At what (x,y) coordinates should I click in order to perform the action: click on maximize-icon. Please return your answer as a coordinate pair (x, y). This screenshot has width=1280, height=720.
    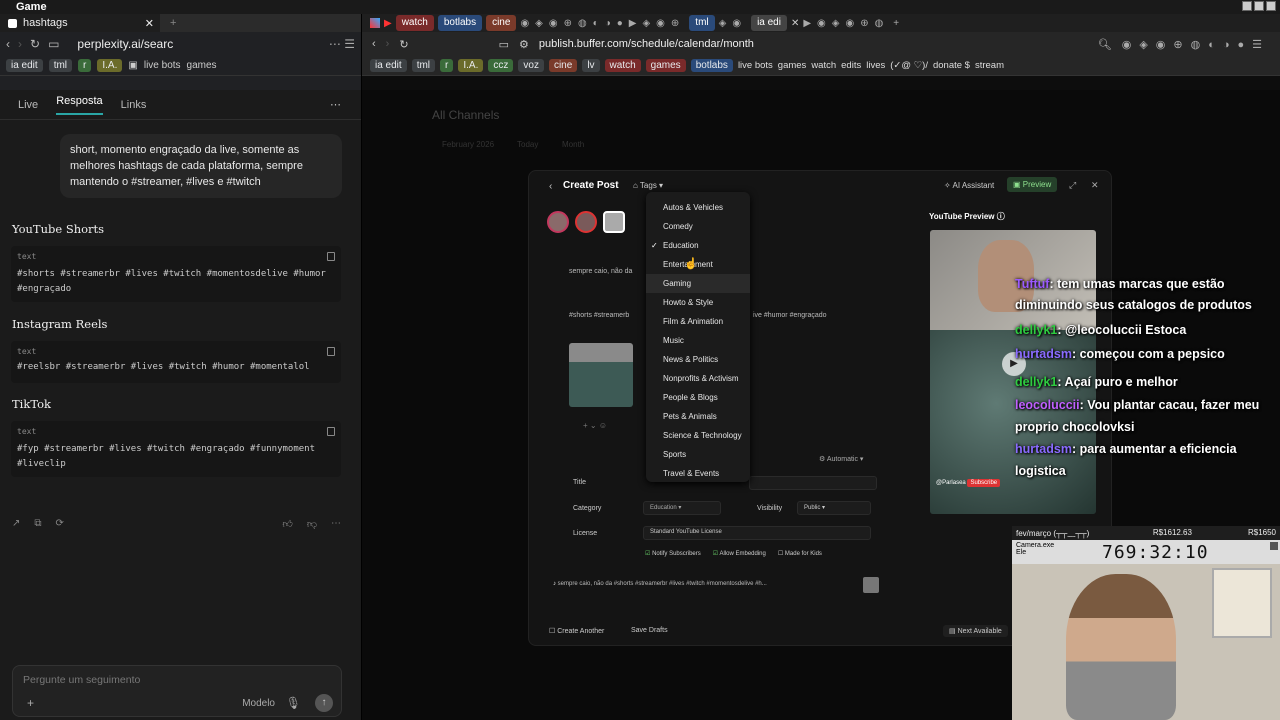
    Looking at the image, I should click on (1259, 6).